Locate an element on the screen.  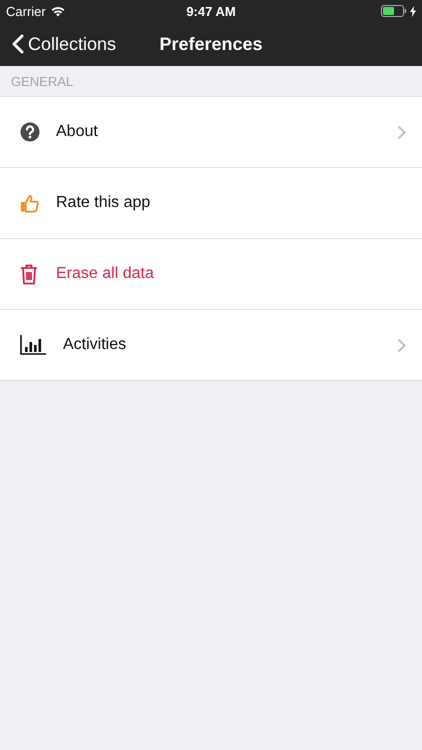
settings-row: Activities is located at coordinates (211, 345).